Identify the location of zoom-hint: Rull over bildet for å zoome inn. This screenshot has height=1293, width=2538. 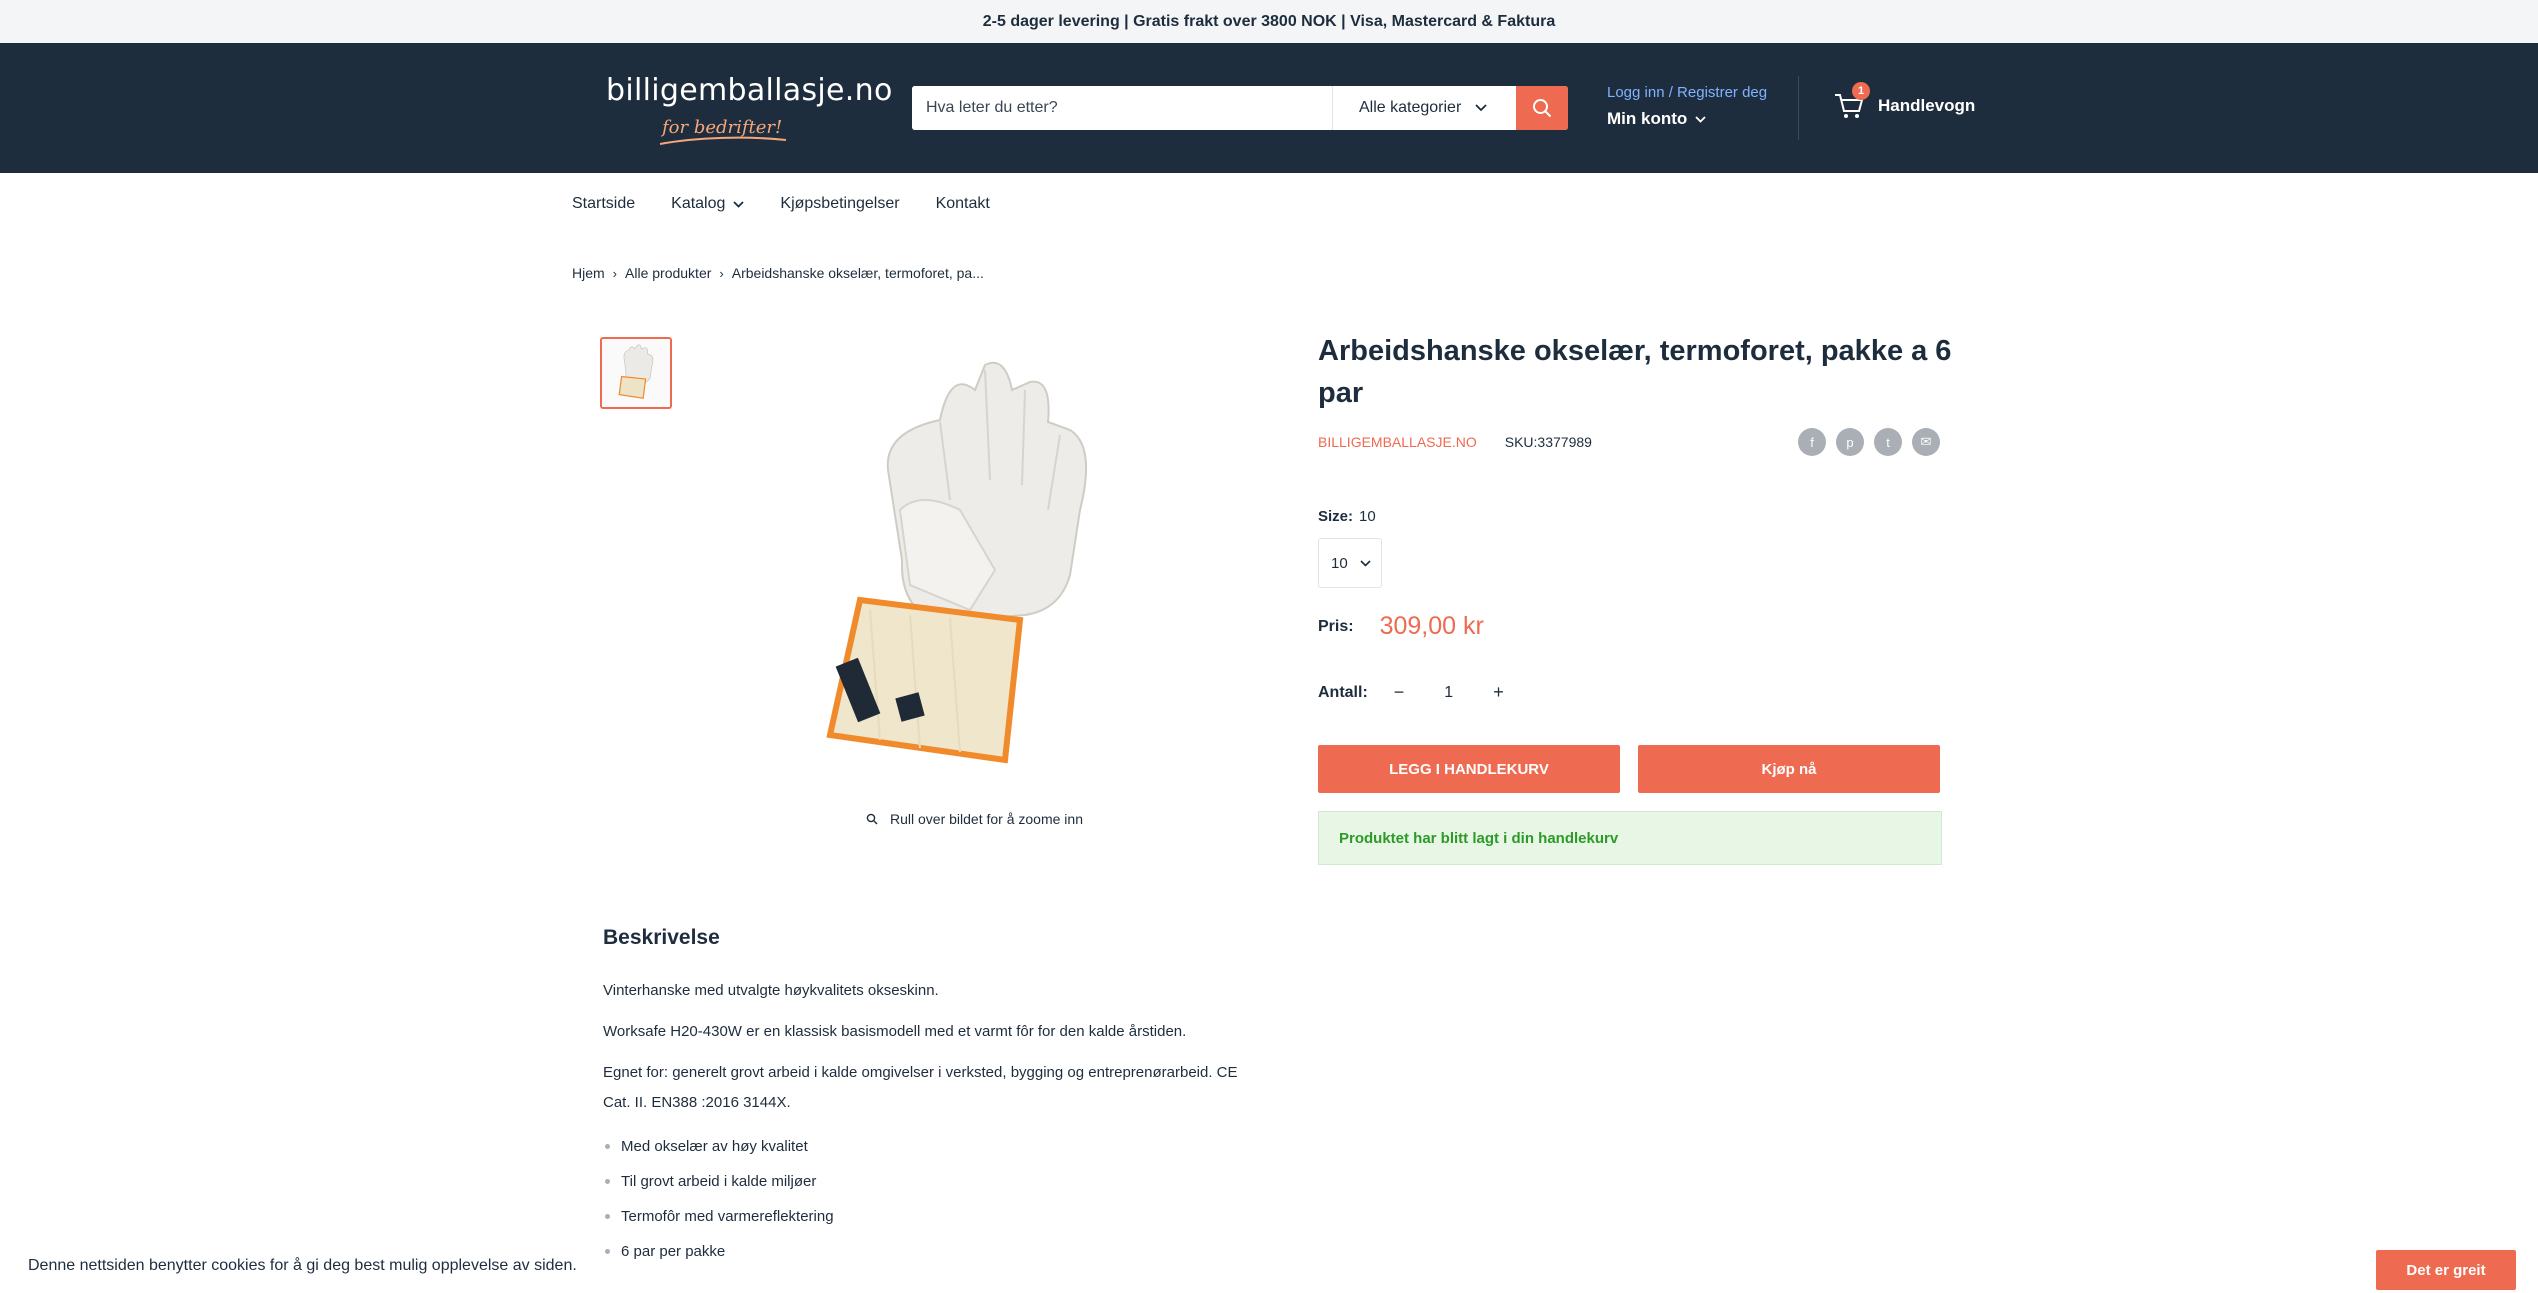
(974, 819).